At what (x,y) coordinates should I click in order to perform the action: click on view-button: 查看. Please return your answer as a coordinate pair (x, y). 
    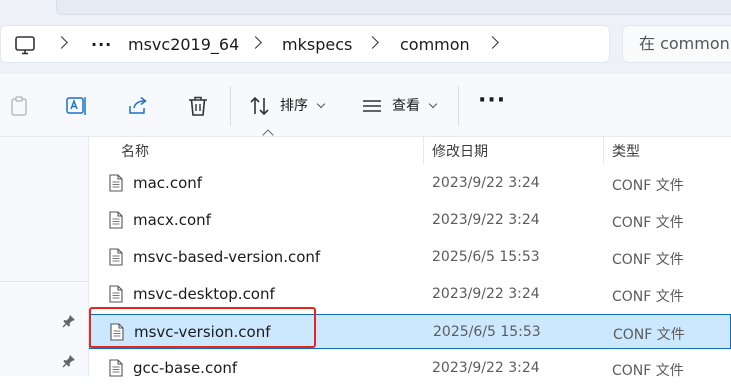
    Looking at the image, I should click on (406, 105).